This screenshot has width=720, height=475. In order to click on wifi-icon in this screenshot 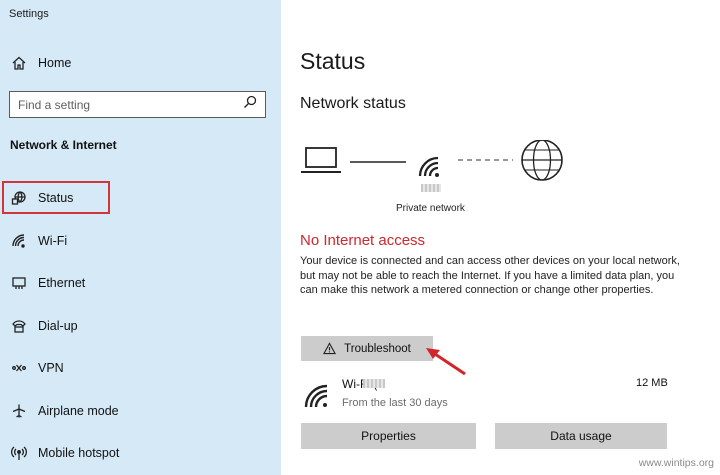, I will do `click(19, 241)`.